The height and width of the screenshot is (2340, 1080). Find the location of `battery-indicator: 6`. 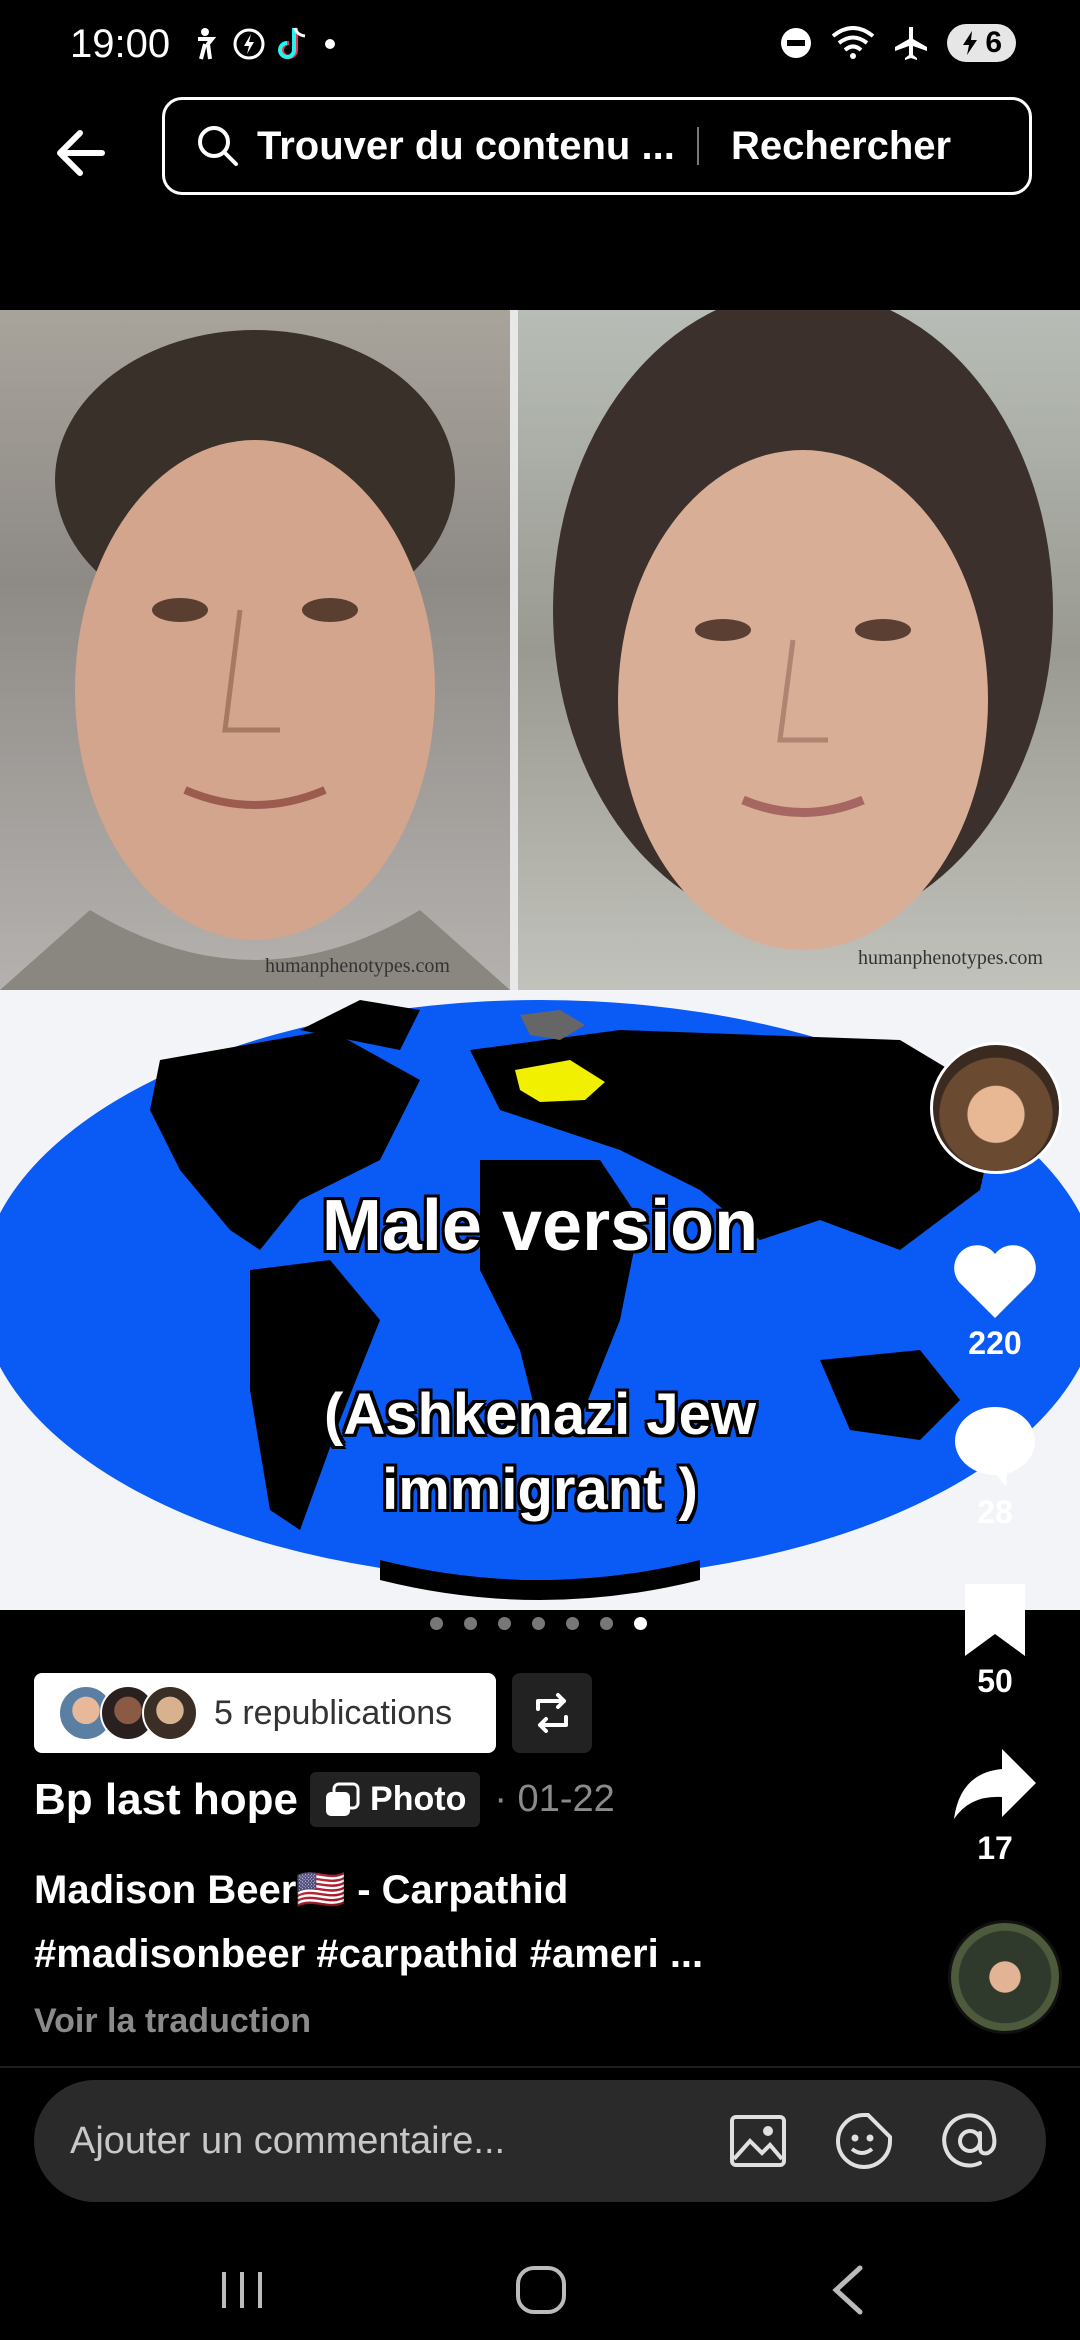

battery-indicator: 6 is located at coordinates (981, 43).